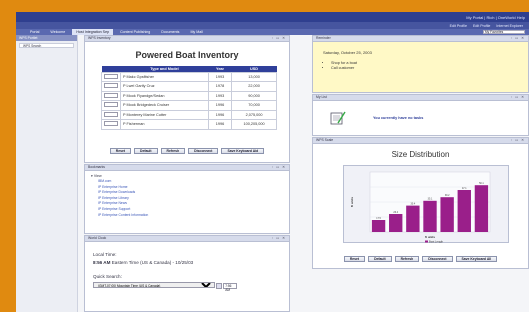 The height and width of the screenshot is (312, 529). Describe the element at coordinates (338, 118) in the screenshot. I see `task-list-icon` at that location.